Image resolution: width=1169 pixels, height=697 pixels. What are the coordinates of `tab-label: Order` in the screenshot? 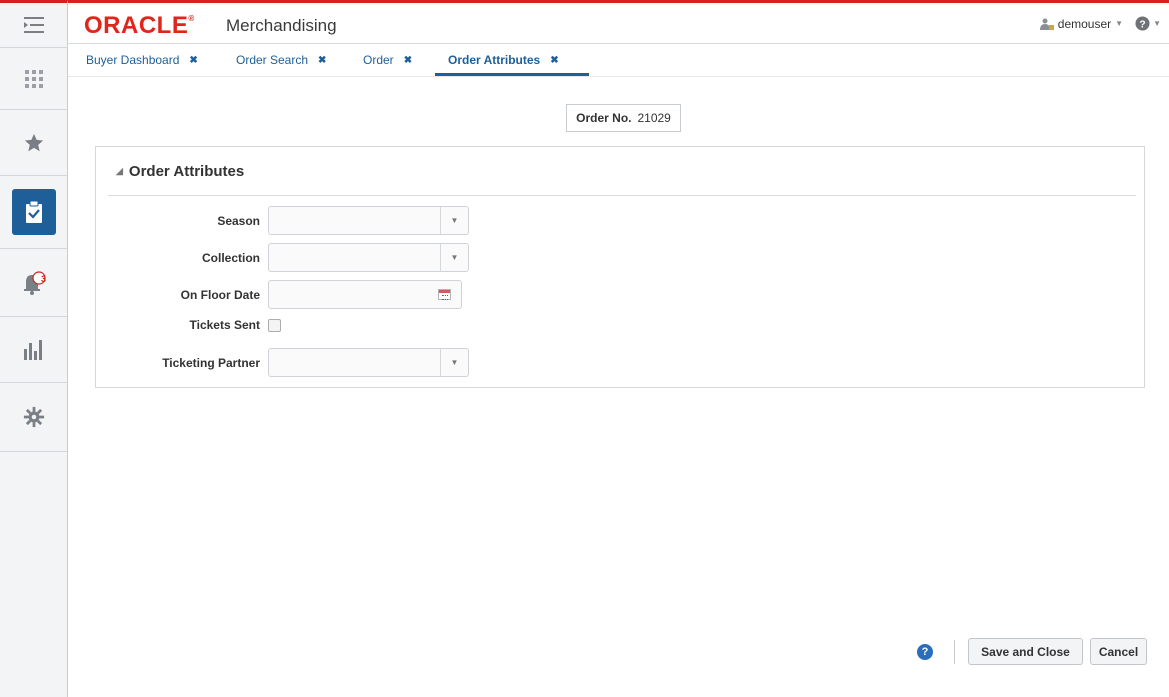 It's located at (378, 60).